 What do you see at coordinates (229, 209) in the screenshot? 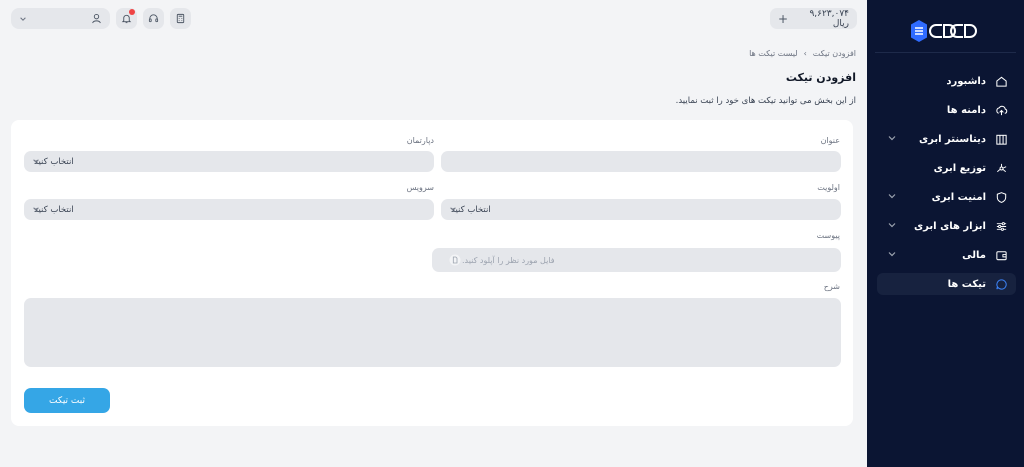
I see `service-select: انتخاب کنید` at bounding box center [229, 209].